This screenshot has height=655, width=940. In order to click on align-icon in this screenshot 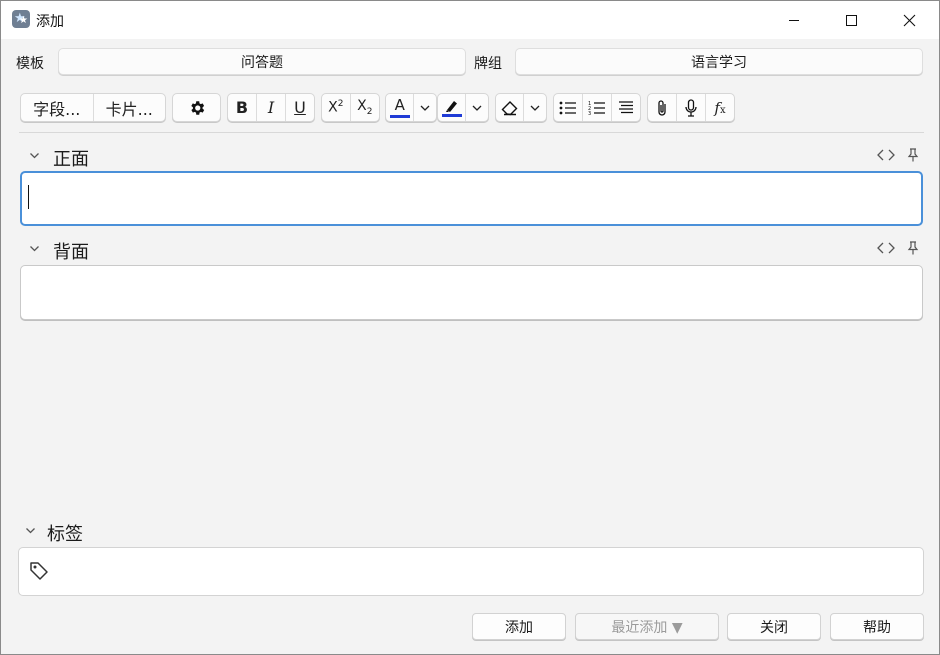, I will do `click(626, 107)`.